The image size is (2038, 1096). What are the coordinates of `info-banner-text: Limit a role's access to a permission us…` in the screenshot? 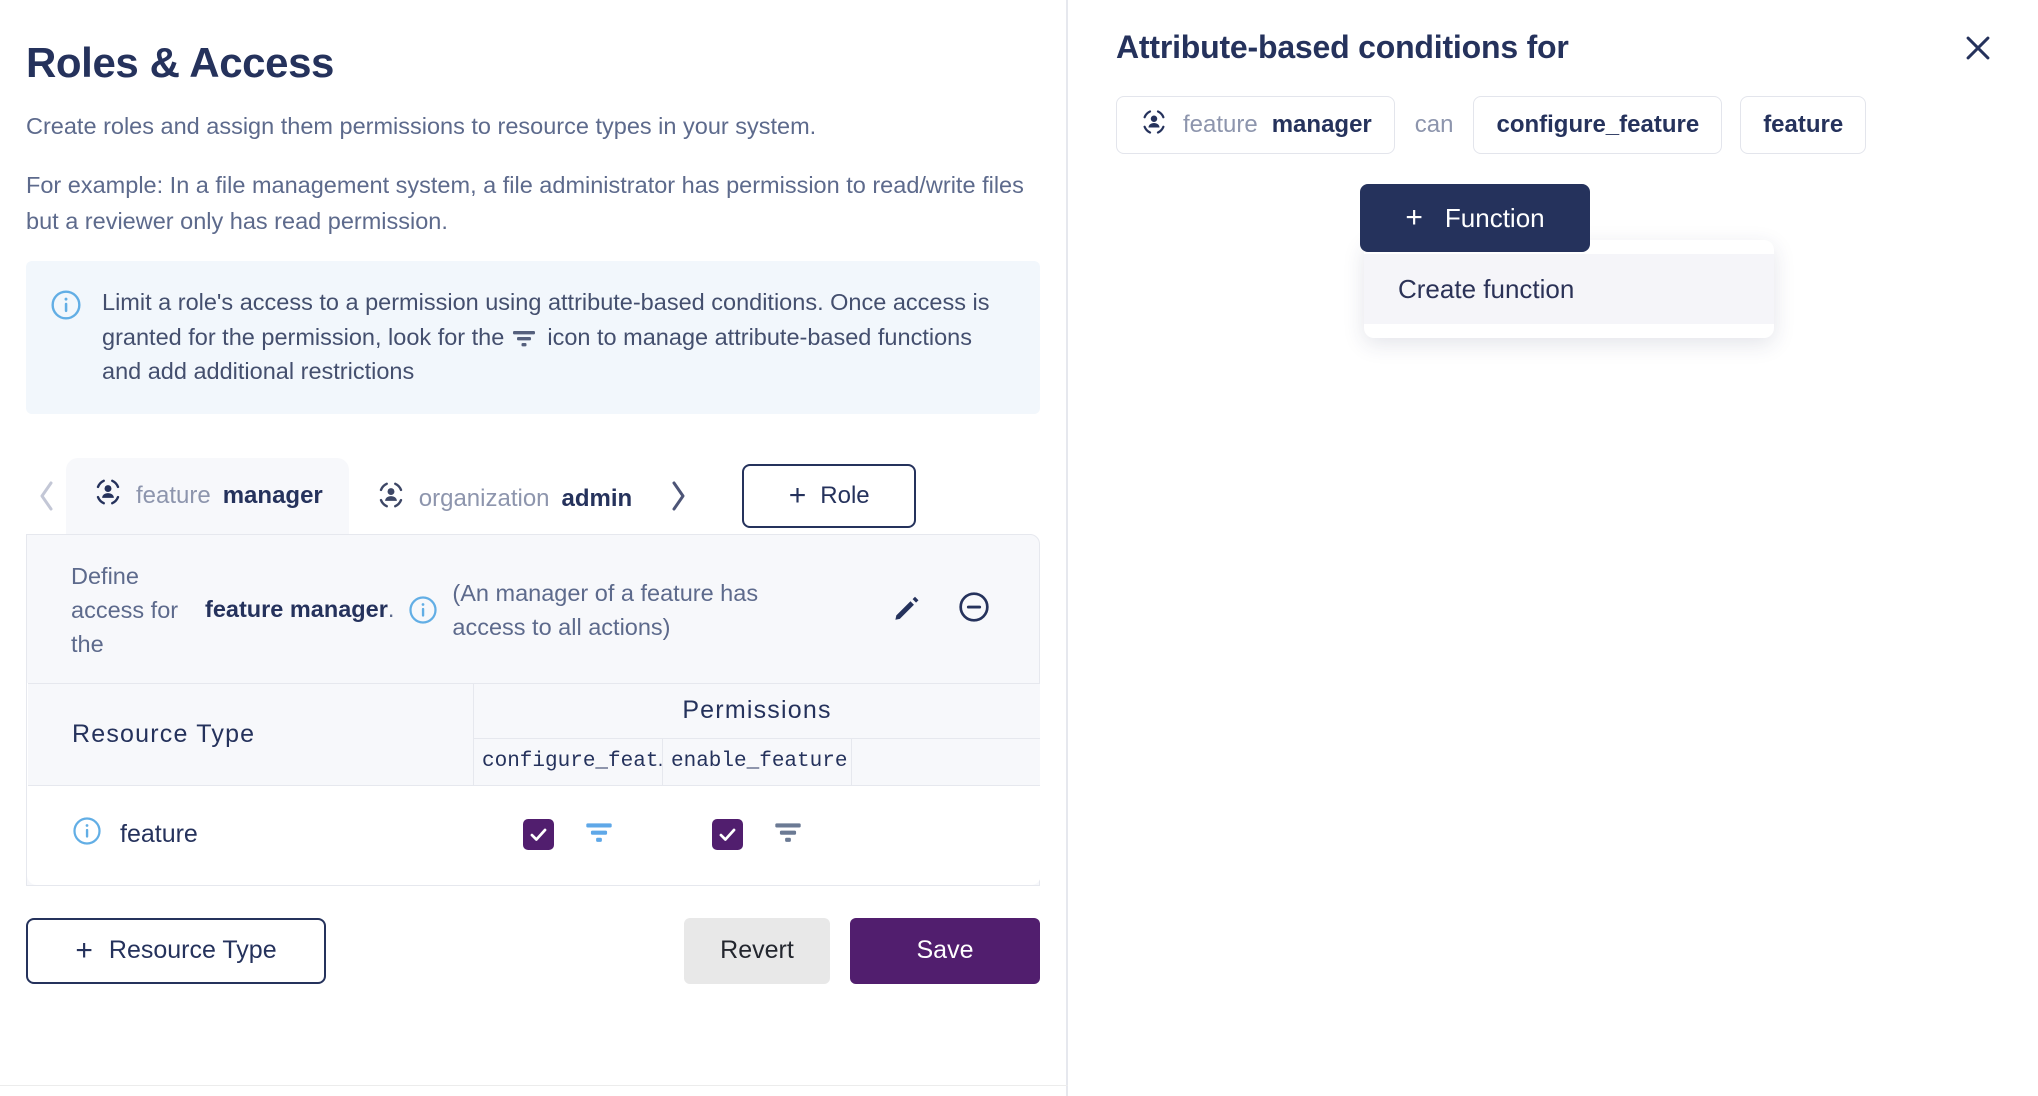 It's located at (547, 336).